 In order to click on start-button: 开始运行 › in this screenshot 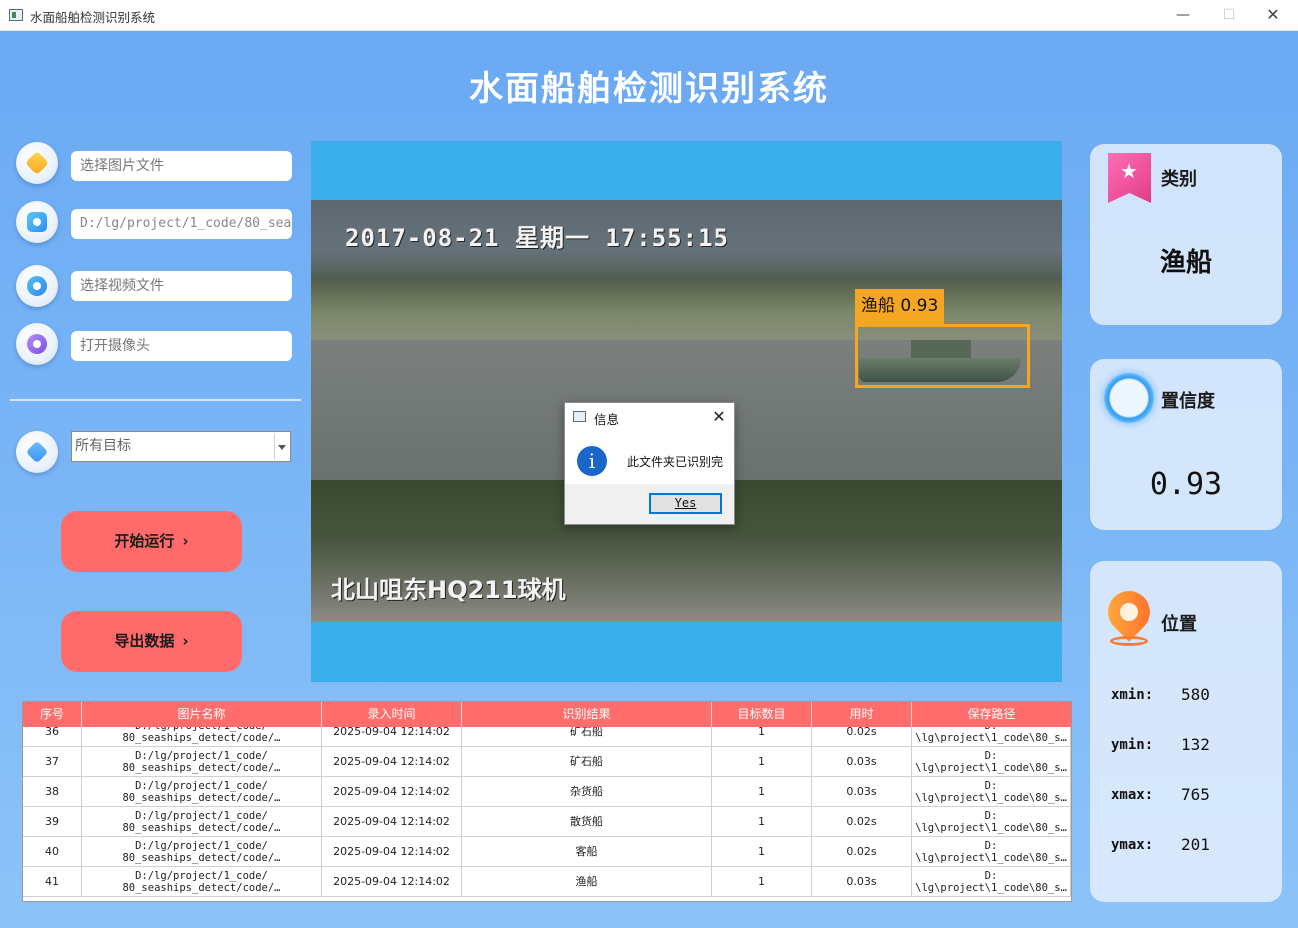, I will do `click(151, 541)`.